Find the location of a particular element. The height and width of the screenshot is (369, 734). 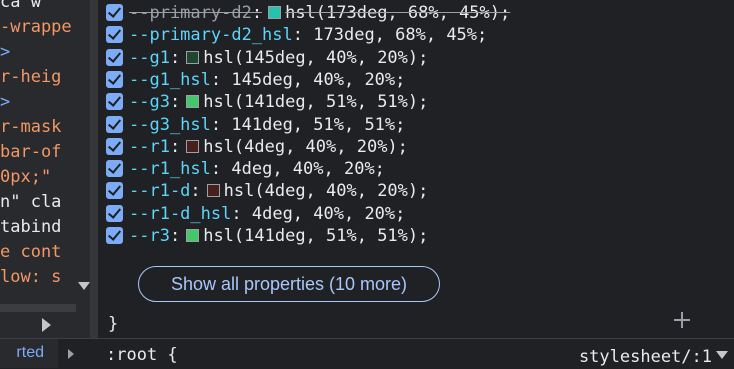

property-name: --g3_hsl is located at coordinates (170, 125).